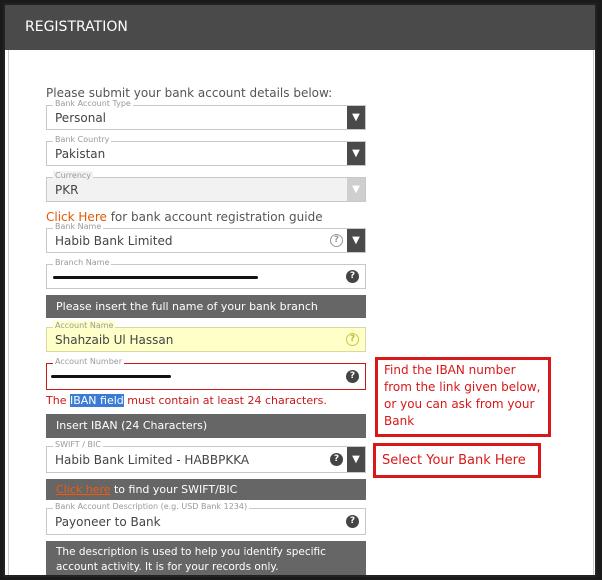 The image size is (602, 580). What do you see at coordinates (67, 190) in the screenshot?
I see `currency-value: PKR` at bounding box center [67, 190].